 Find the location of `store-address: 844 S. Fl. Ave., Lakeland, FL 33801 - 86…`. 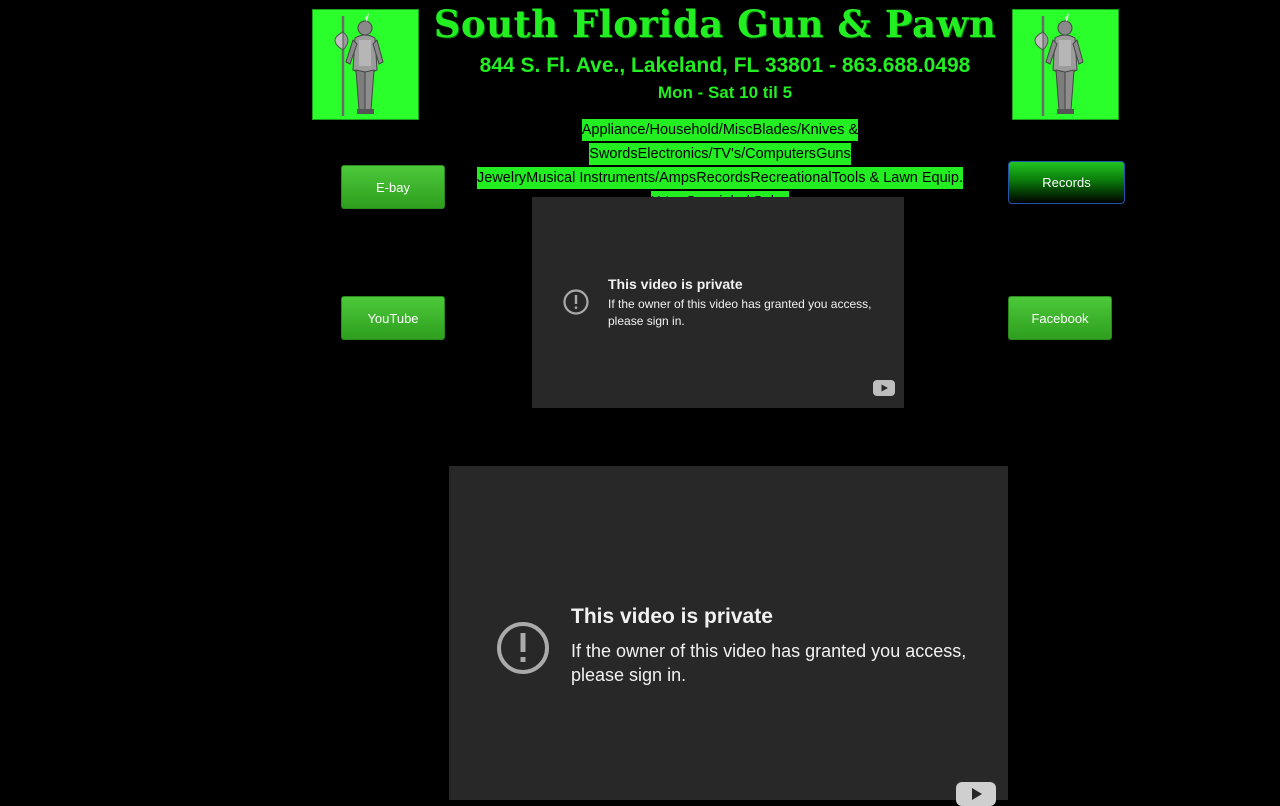

store-address: 844 S. Fl. Ave., Lakeland, FL 33801 - 86… is located at coordinates (725, 65).